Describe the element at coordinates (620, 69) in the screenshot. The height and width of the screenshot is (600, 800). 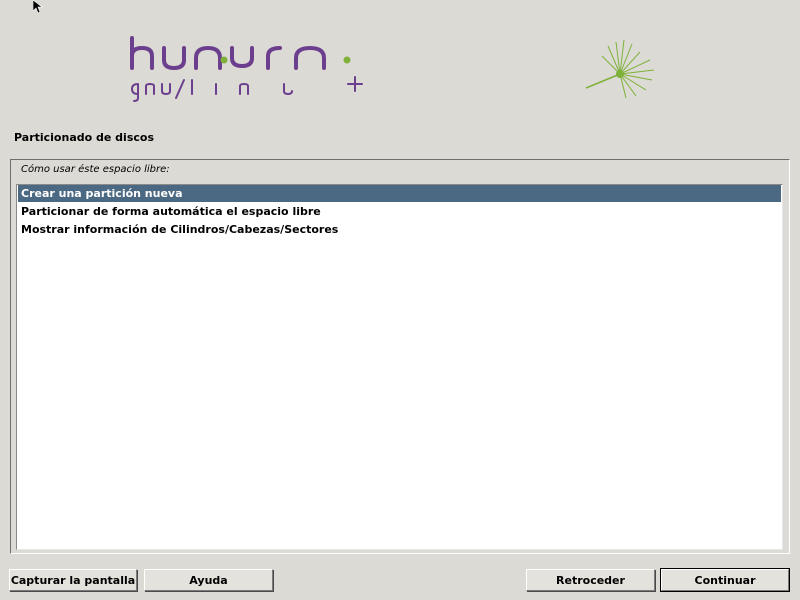
I see `dandelion-icon` at that location.